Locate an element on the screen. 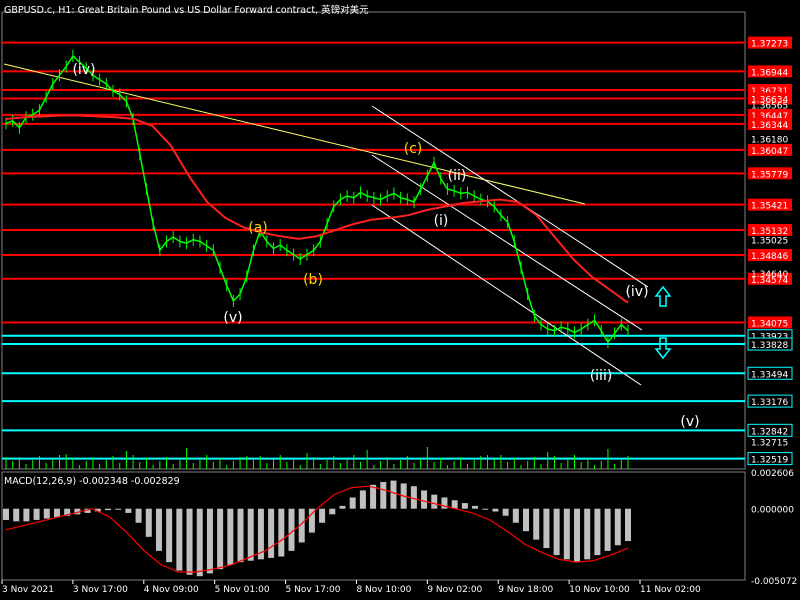  x-tick-label: 9 Nov 02:00 is located at coordinates (454, 590).